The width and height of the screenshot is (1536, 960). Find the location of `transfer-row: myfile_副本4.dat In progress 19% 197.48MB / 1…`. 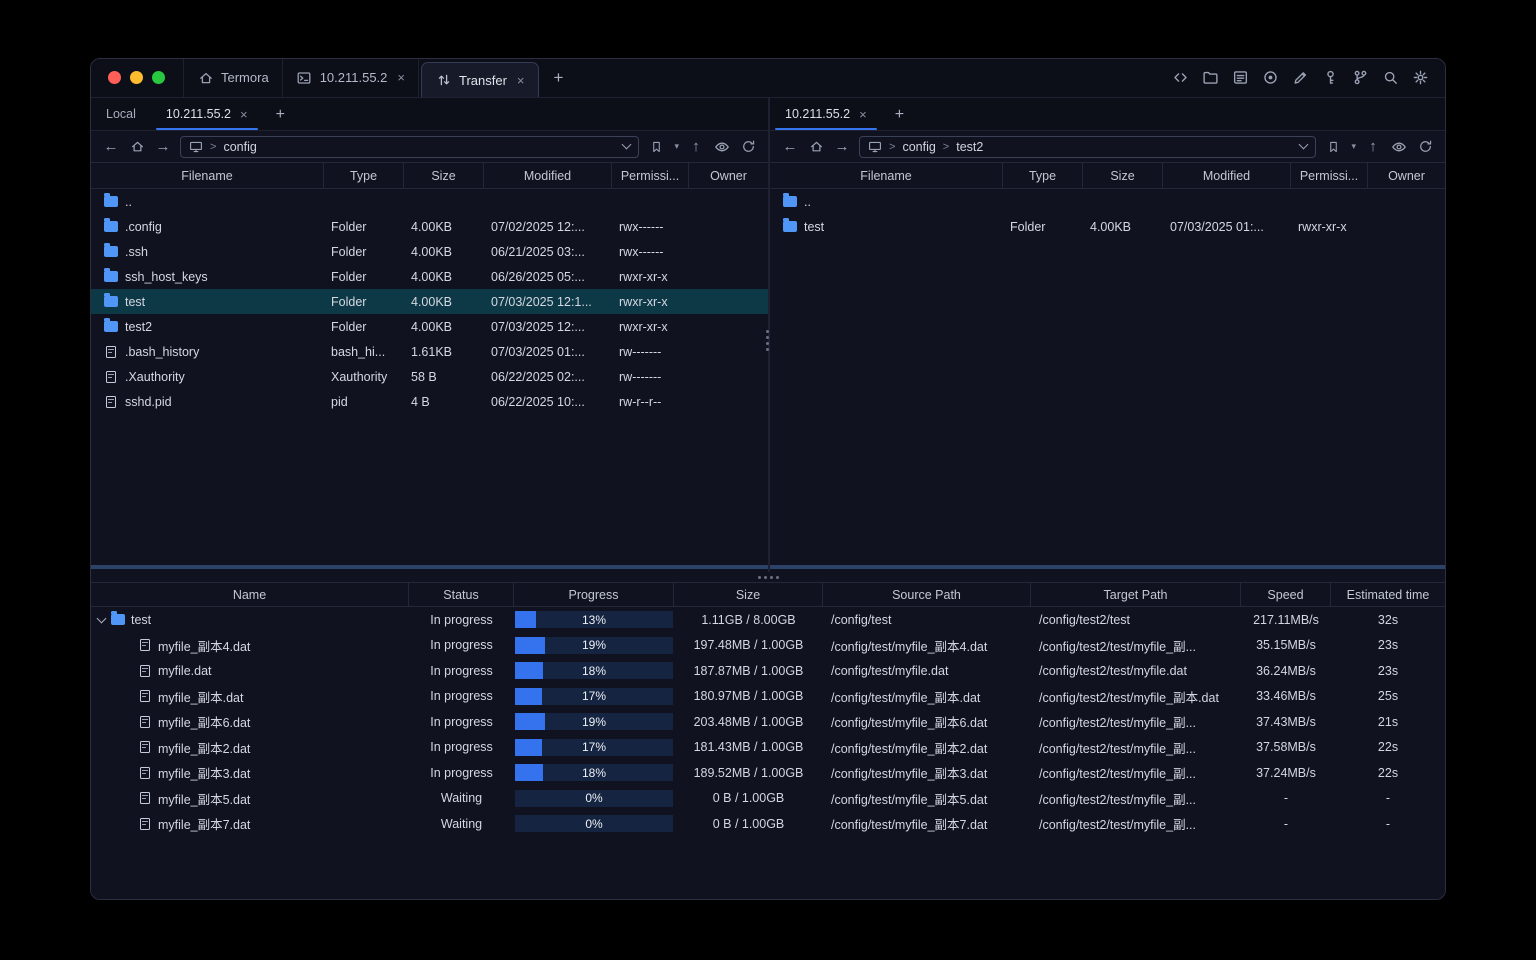

transfer-row: myfile_副本4.dat In progress 19% 197.48MB / 1… is located at coordinates (768, 646).